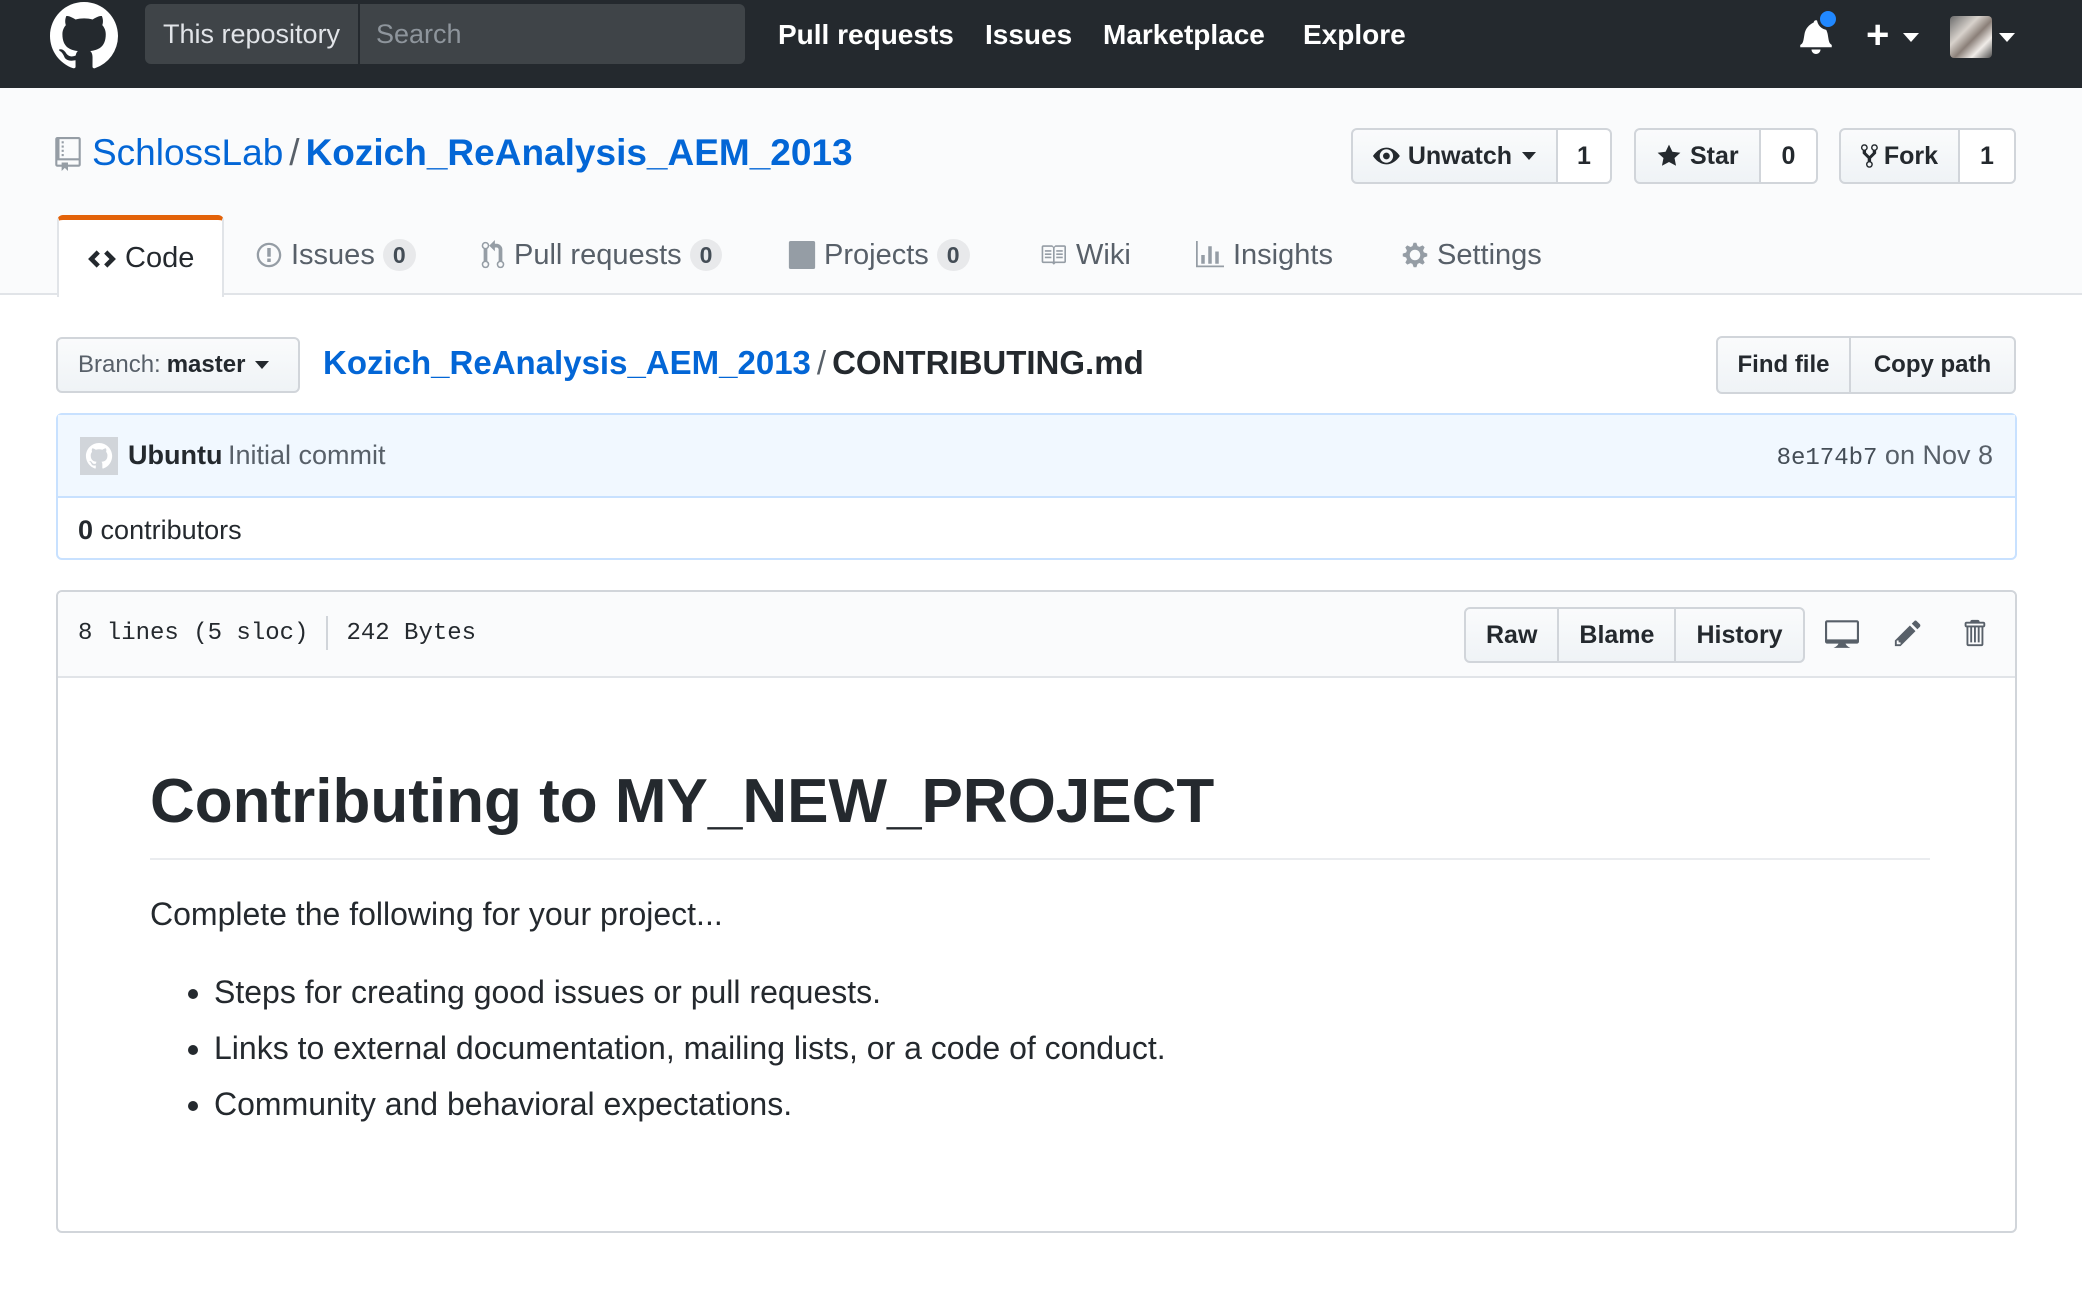 Image resolution: width=2082 pixels, height=1308 pixels. Describe the element at coordinates (1459, 155) in the screenshot. I see `unwatch-label: Unwatch` at that location.